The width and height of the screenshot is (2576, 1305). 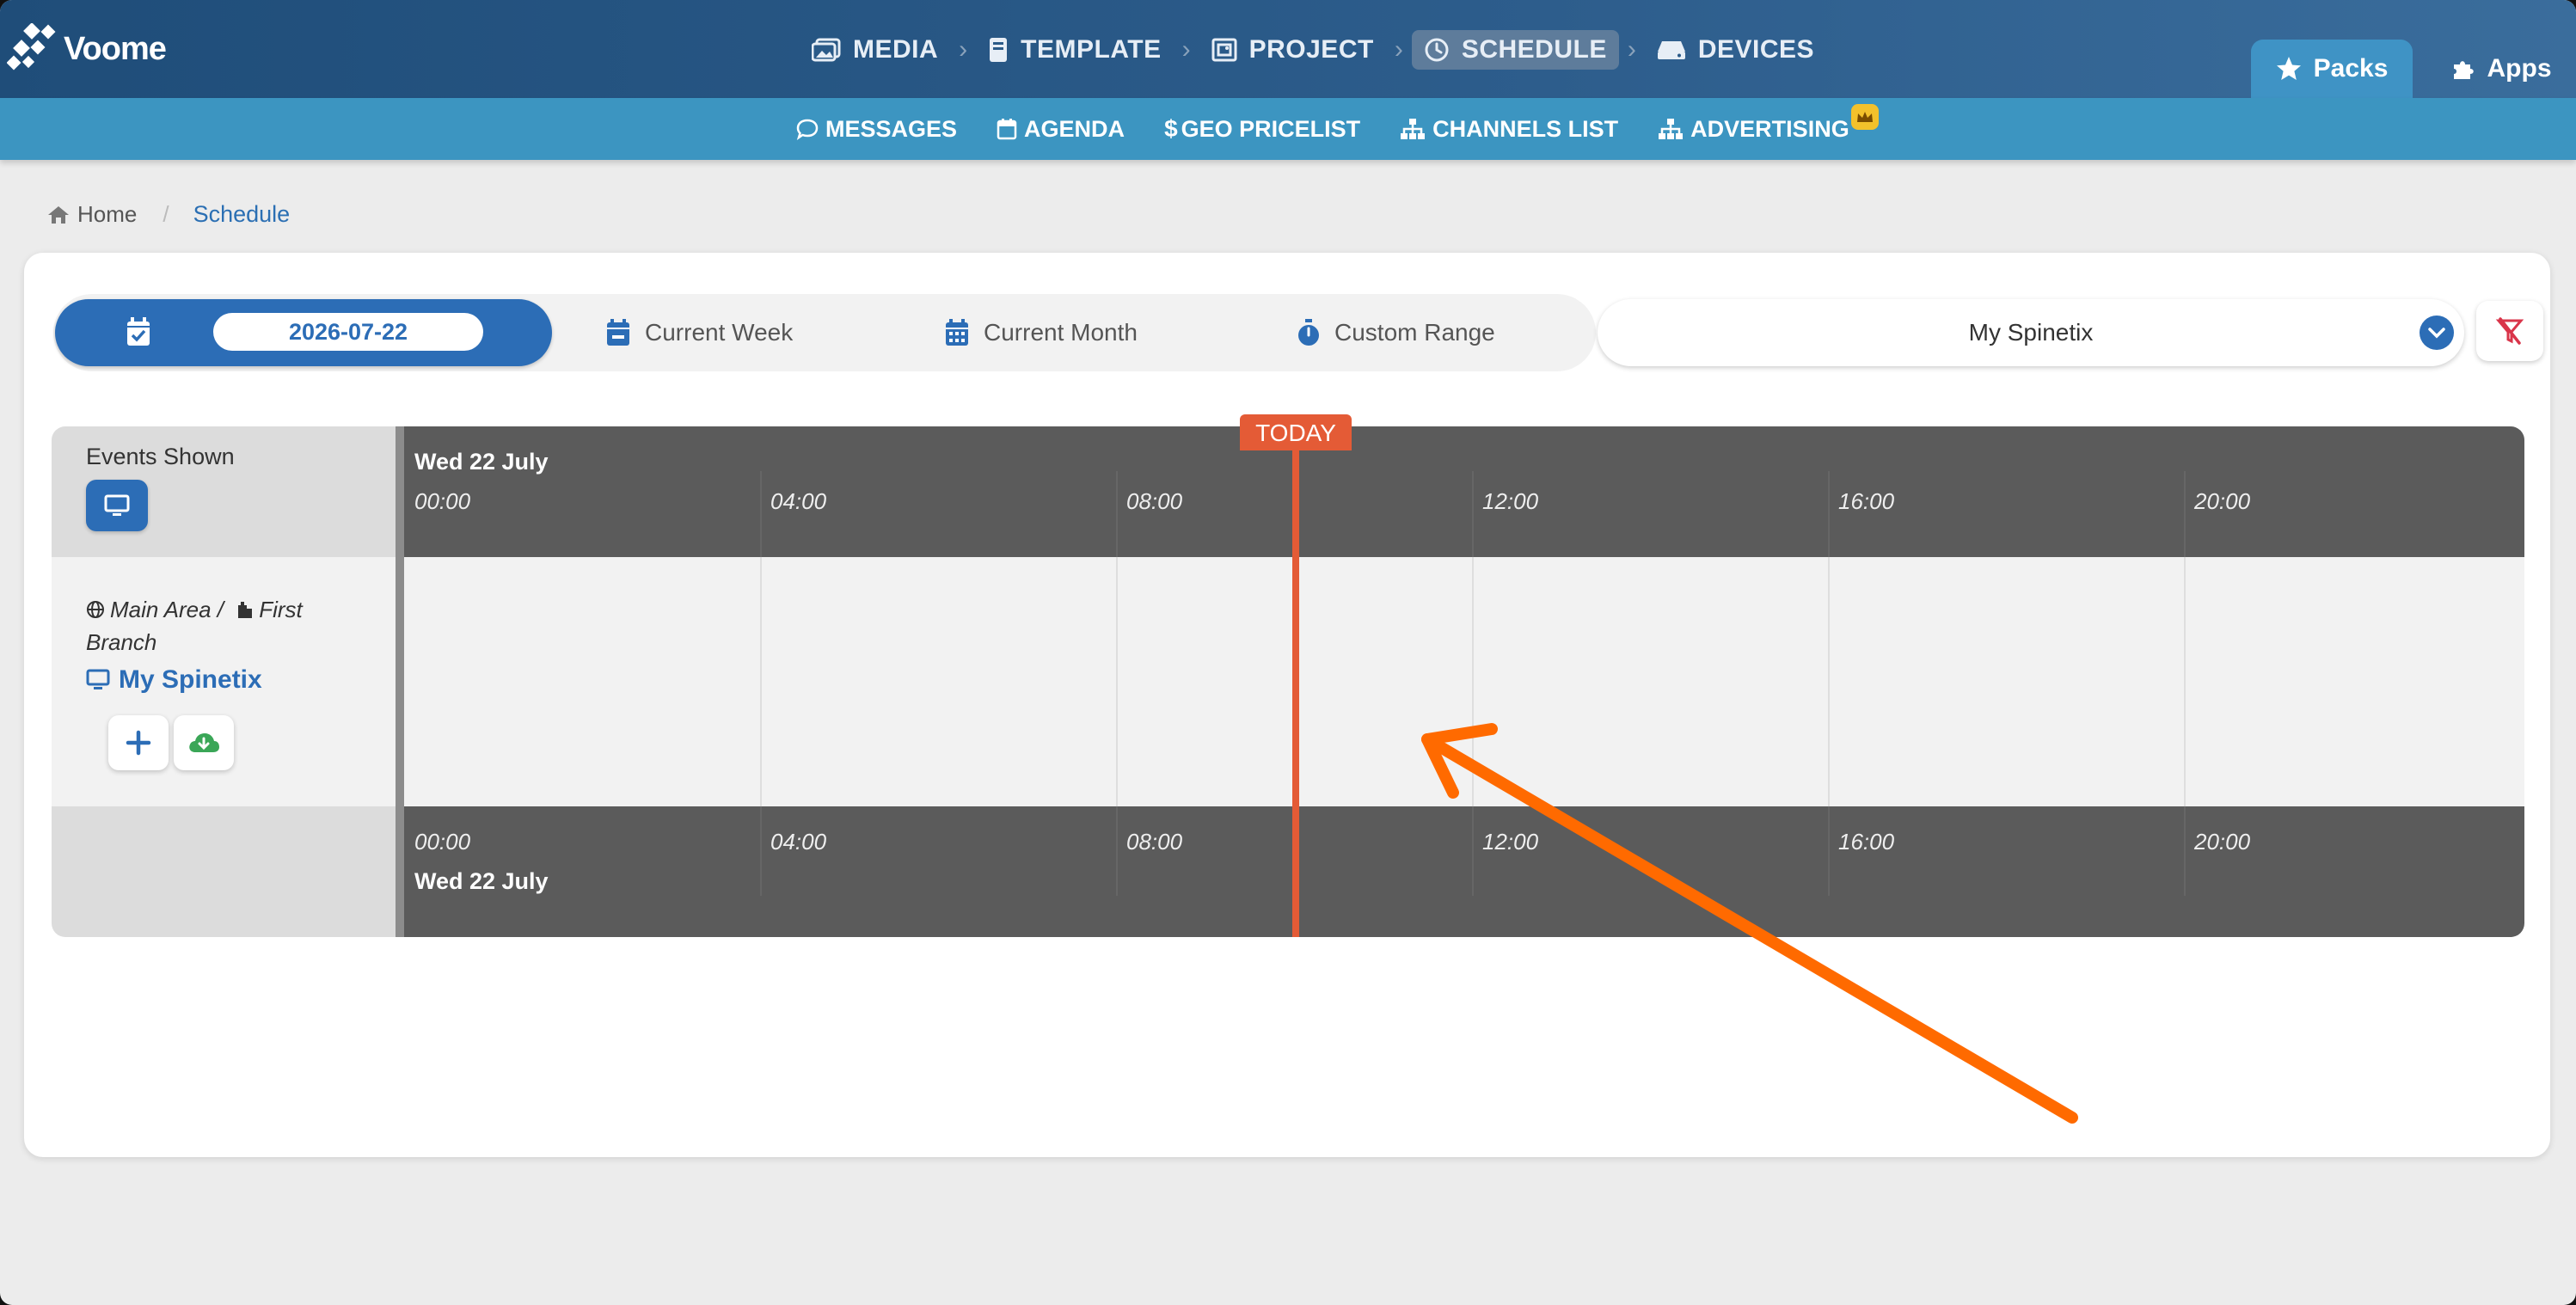 I want to click on stopwatch-icon, so click(x=1308, y=332).